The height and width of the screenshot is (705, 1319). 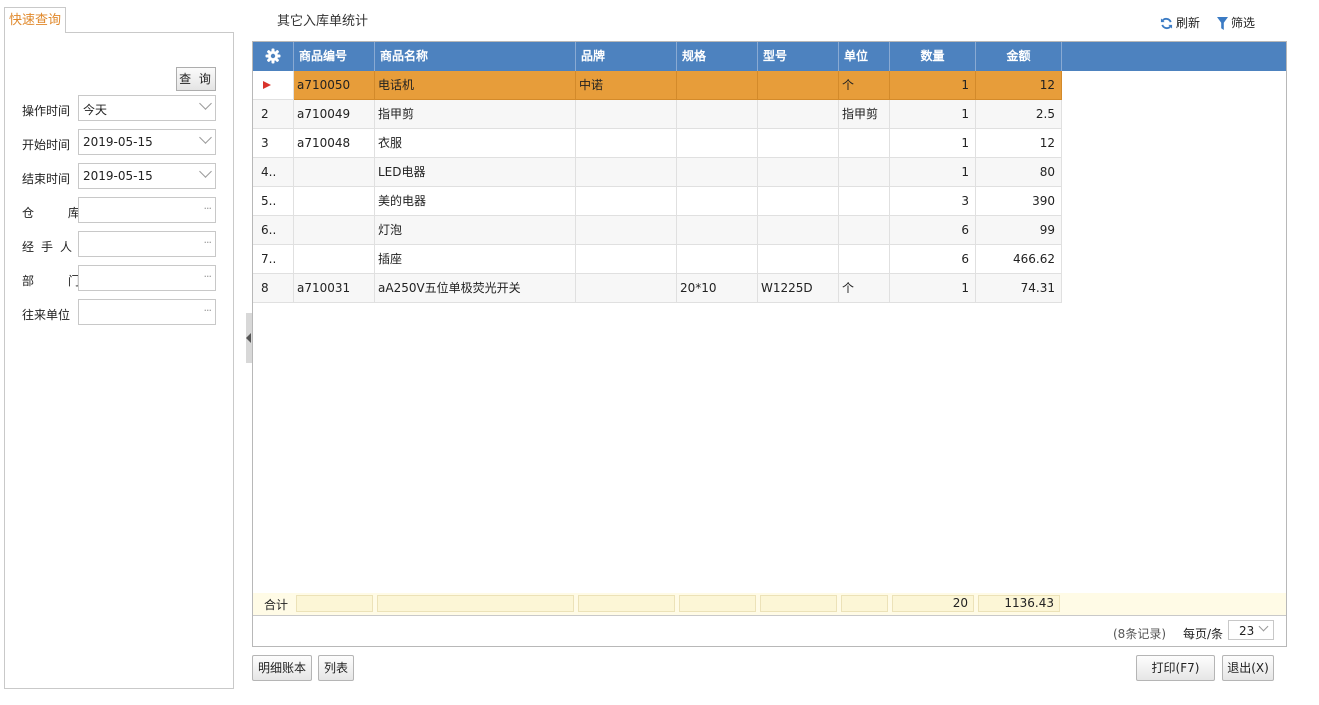 I want to click on cell-code: a710050, so click(x=334, y=85).